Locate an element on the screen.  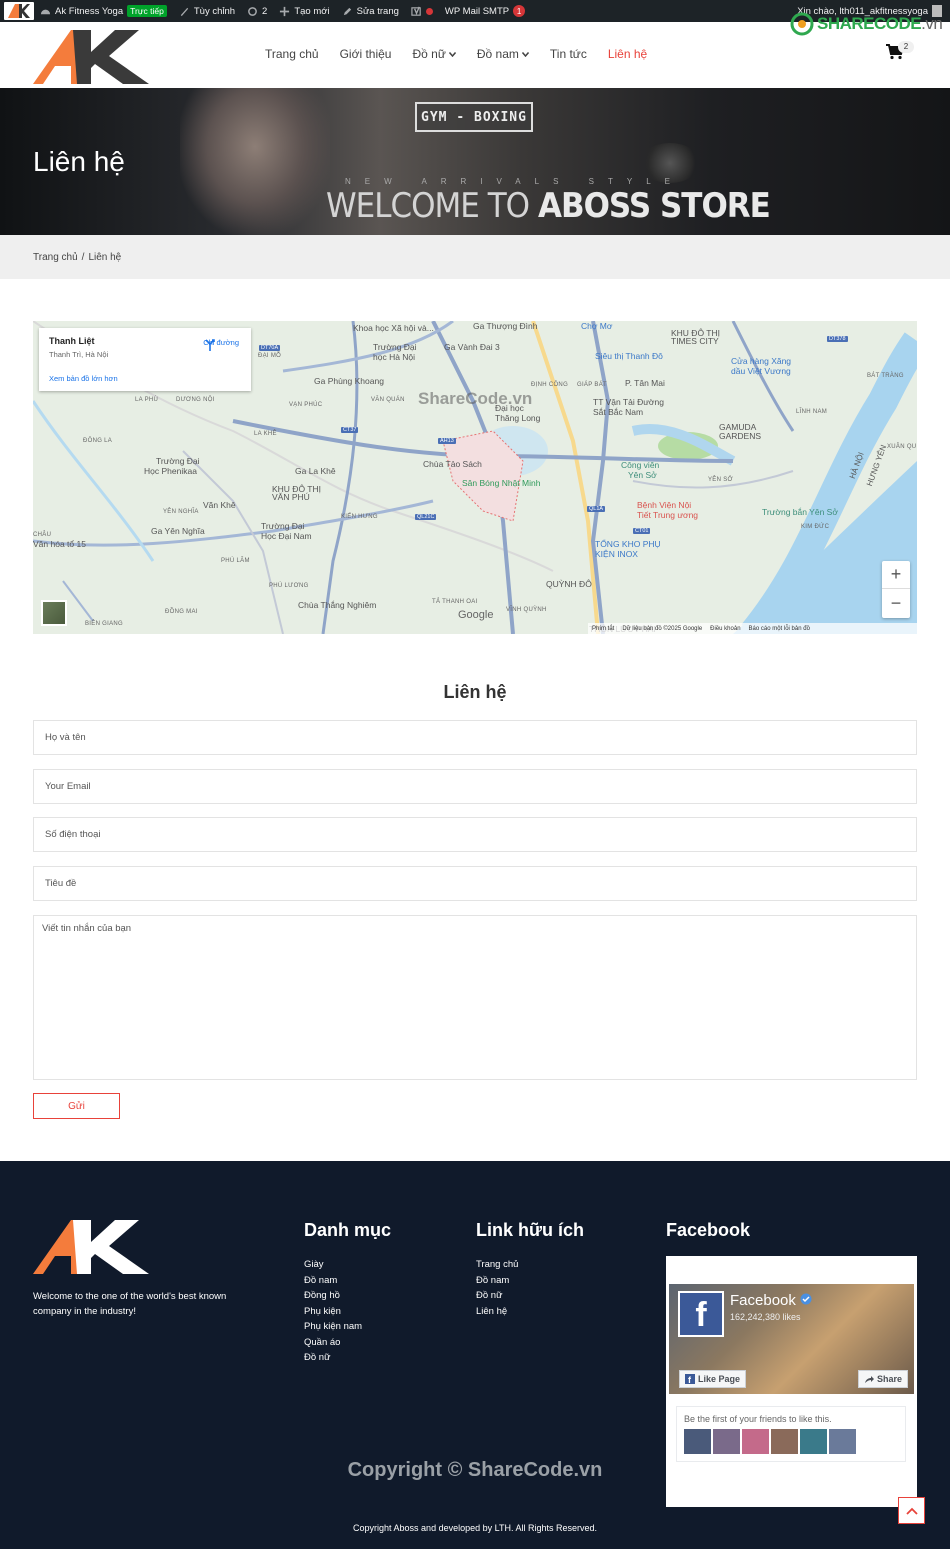
map-place-label: Cửa hàng Xăng is located at coordinates (761, 361).